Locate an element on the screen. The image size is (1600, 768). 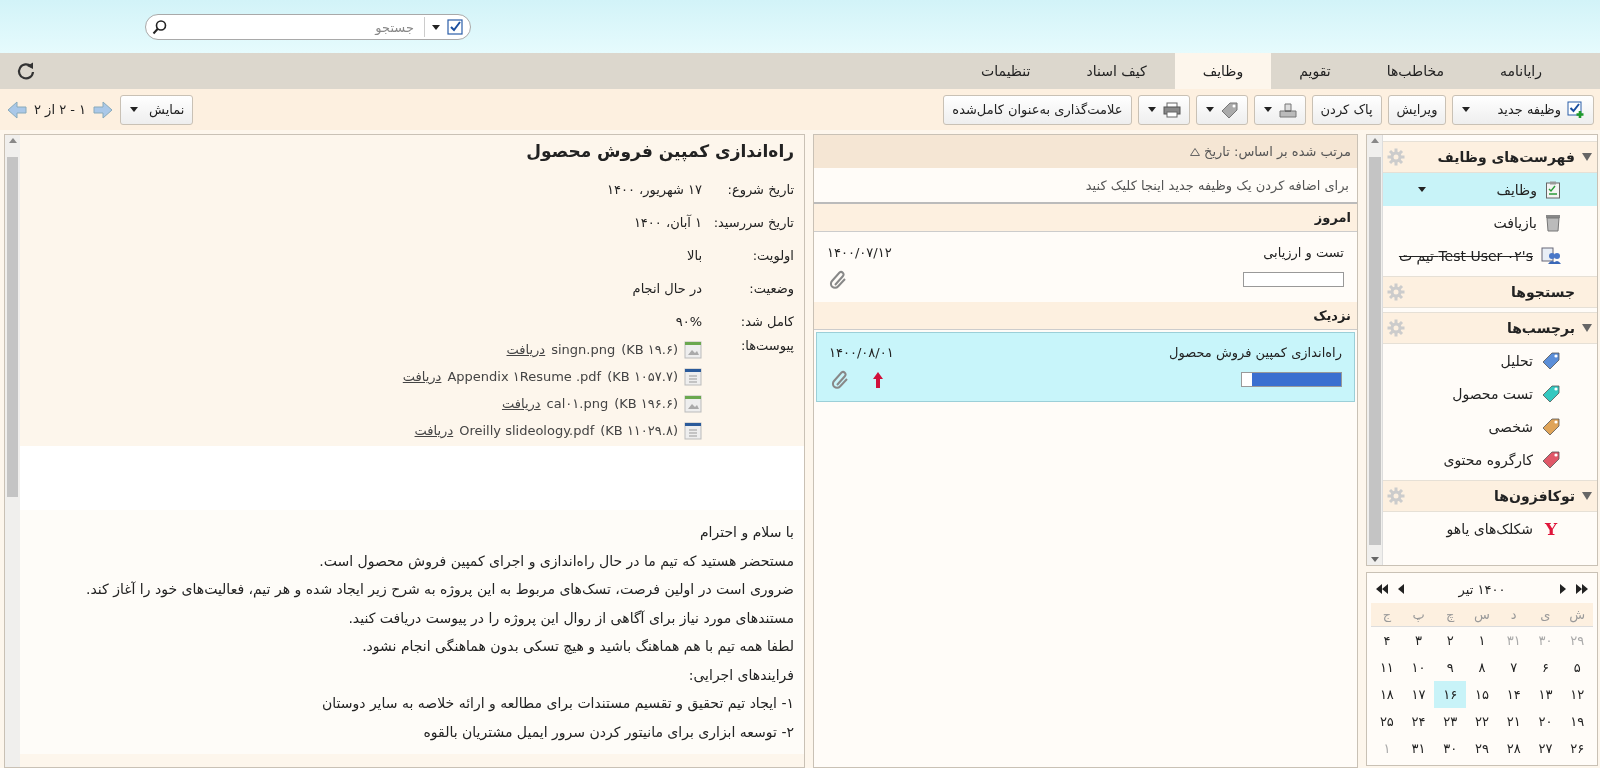
weekday-label: د is located at coordinates (1513, 615).